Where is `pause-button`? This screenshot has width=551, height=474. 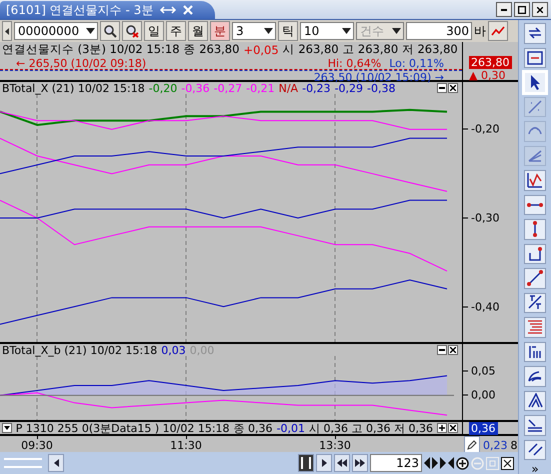
pause-button is located at coordinates (306, 463).